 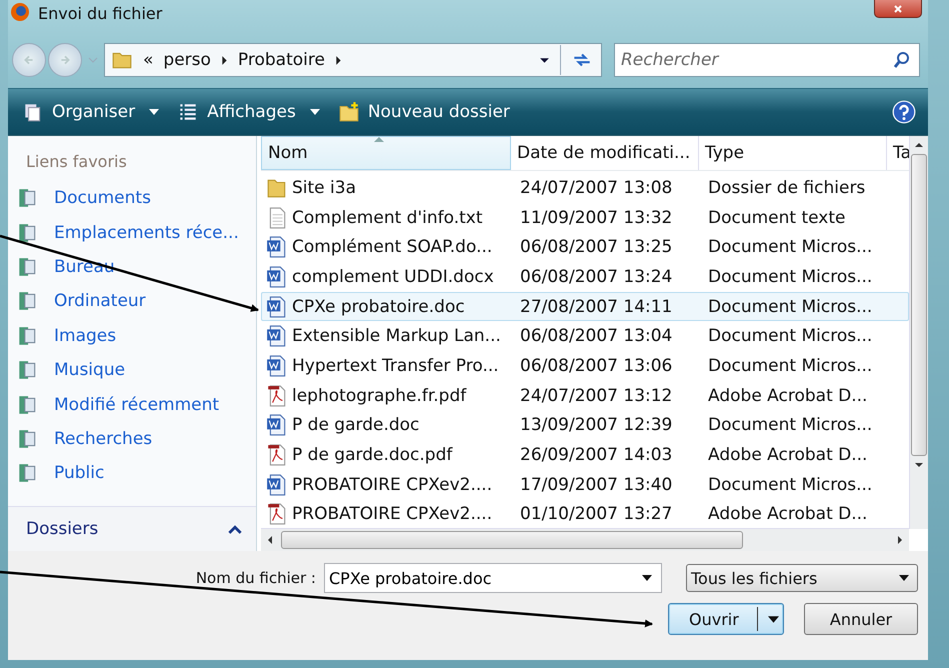 I want to click on sidebar-item: Ordinateur, so click(x=136, y=301).